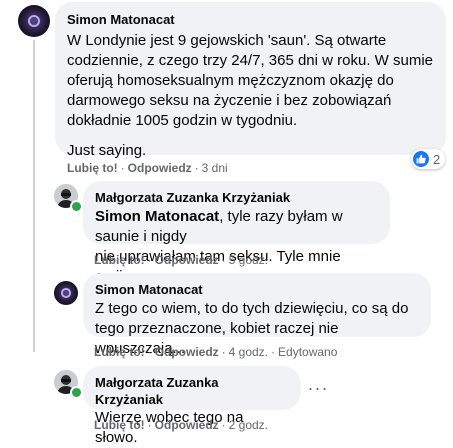 This screenshot has width=453, height=448. Describe the element at coordinates (437, 159) in the screenshot. I see `reaction-count: 2` at that location.